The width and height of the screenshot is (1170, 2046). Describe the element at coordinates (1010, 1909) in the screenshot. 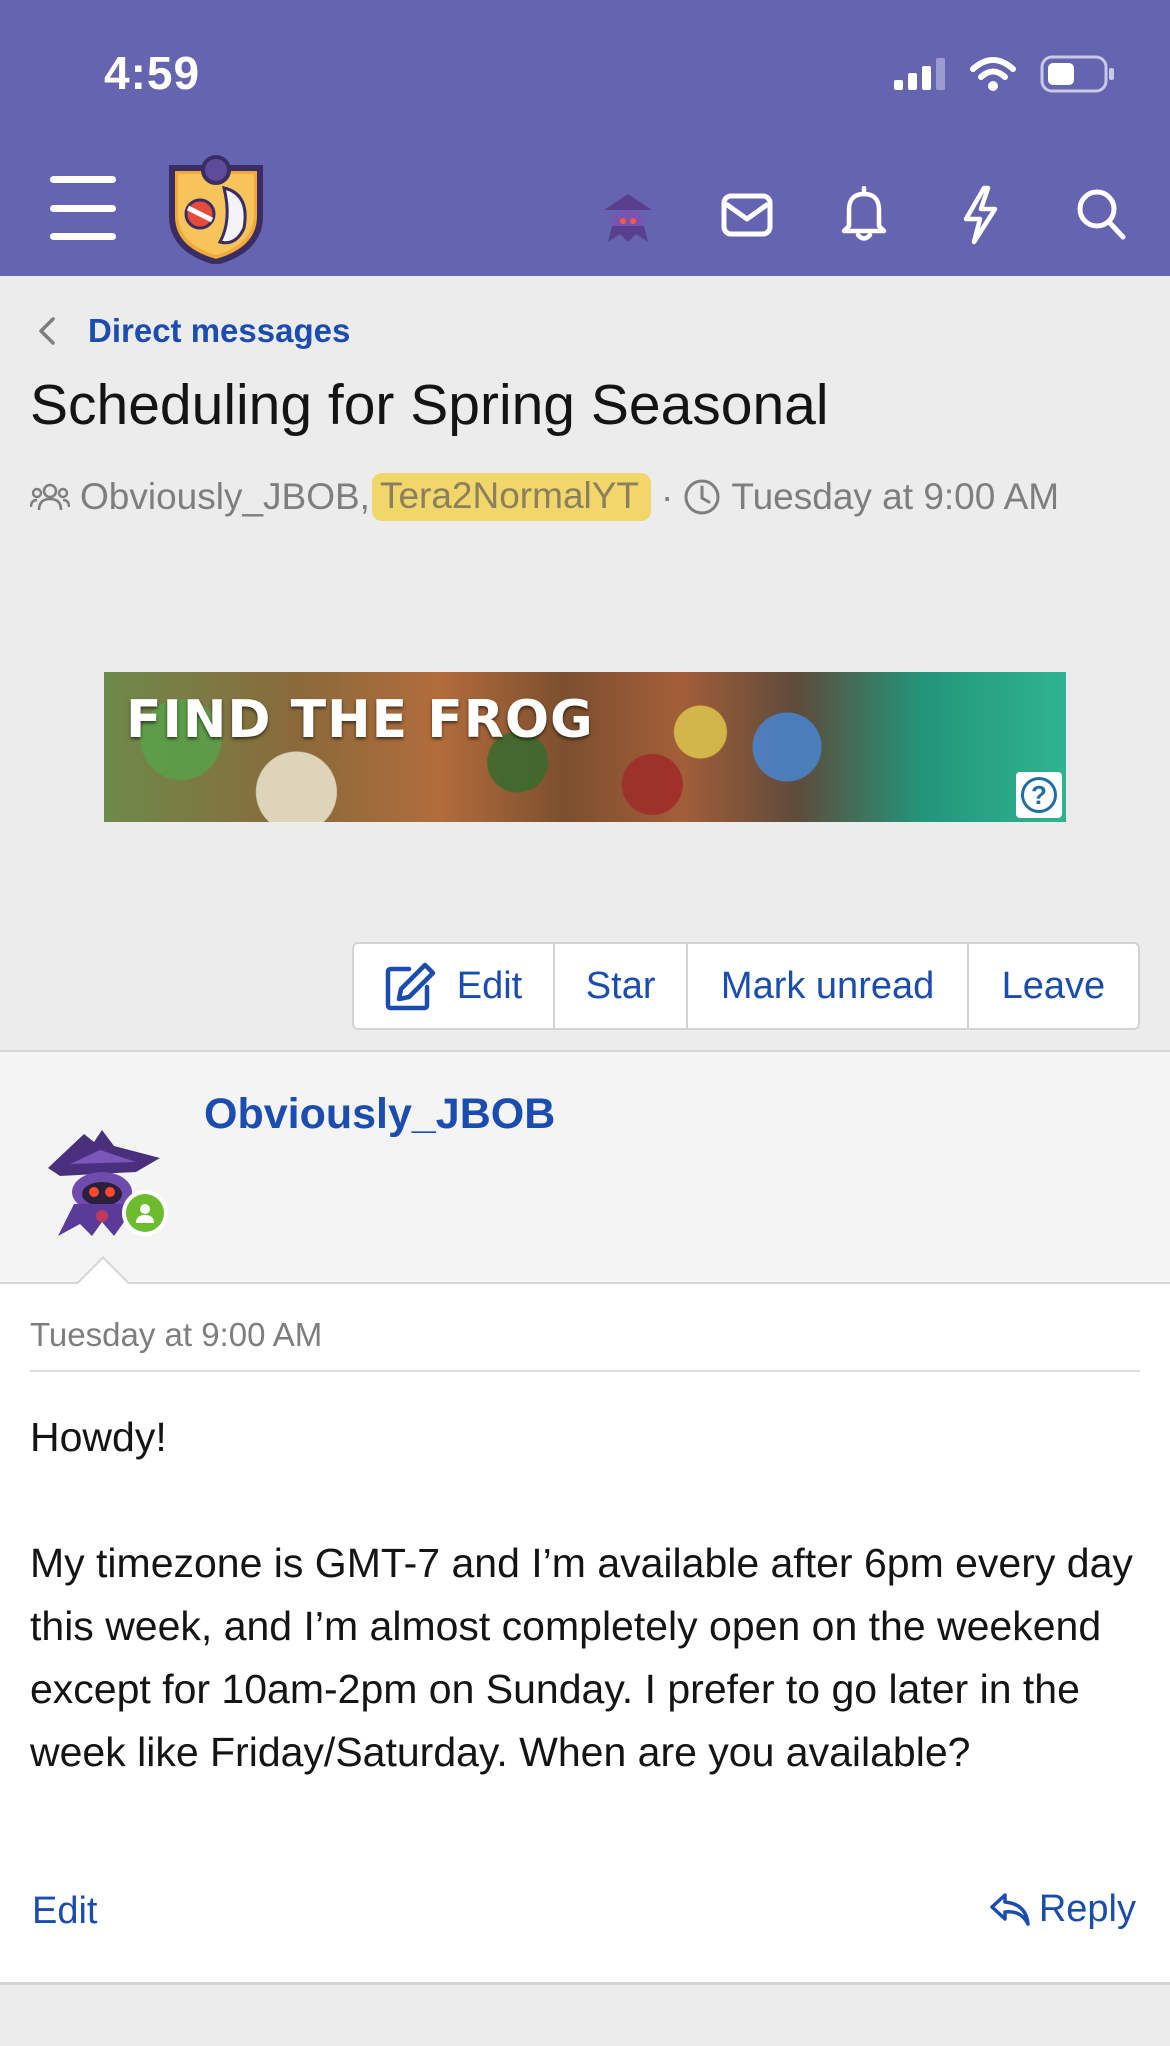

I see `reply-icon` at that location.